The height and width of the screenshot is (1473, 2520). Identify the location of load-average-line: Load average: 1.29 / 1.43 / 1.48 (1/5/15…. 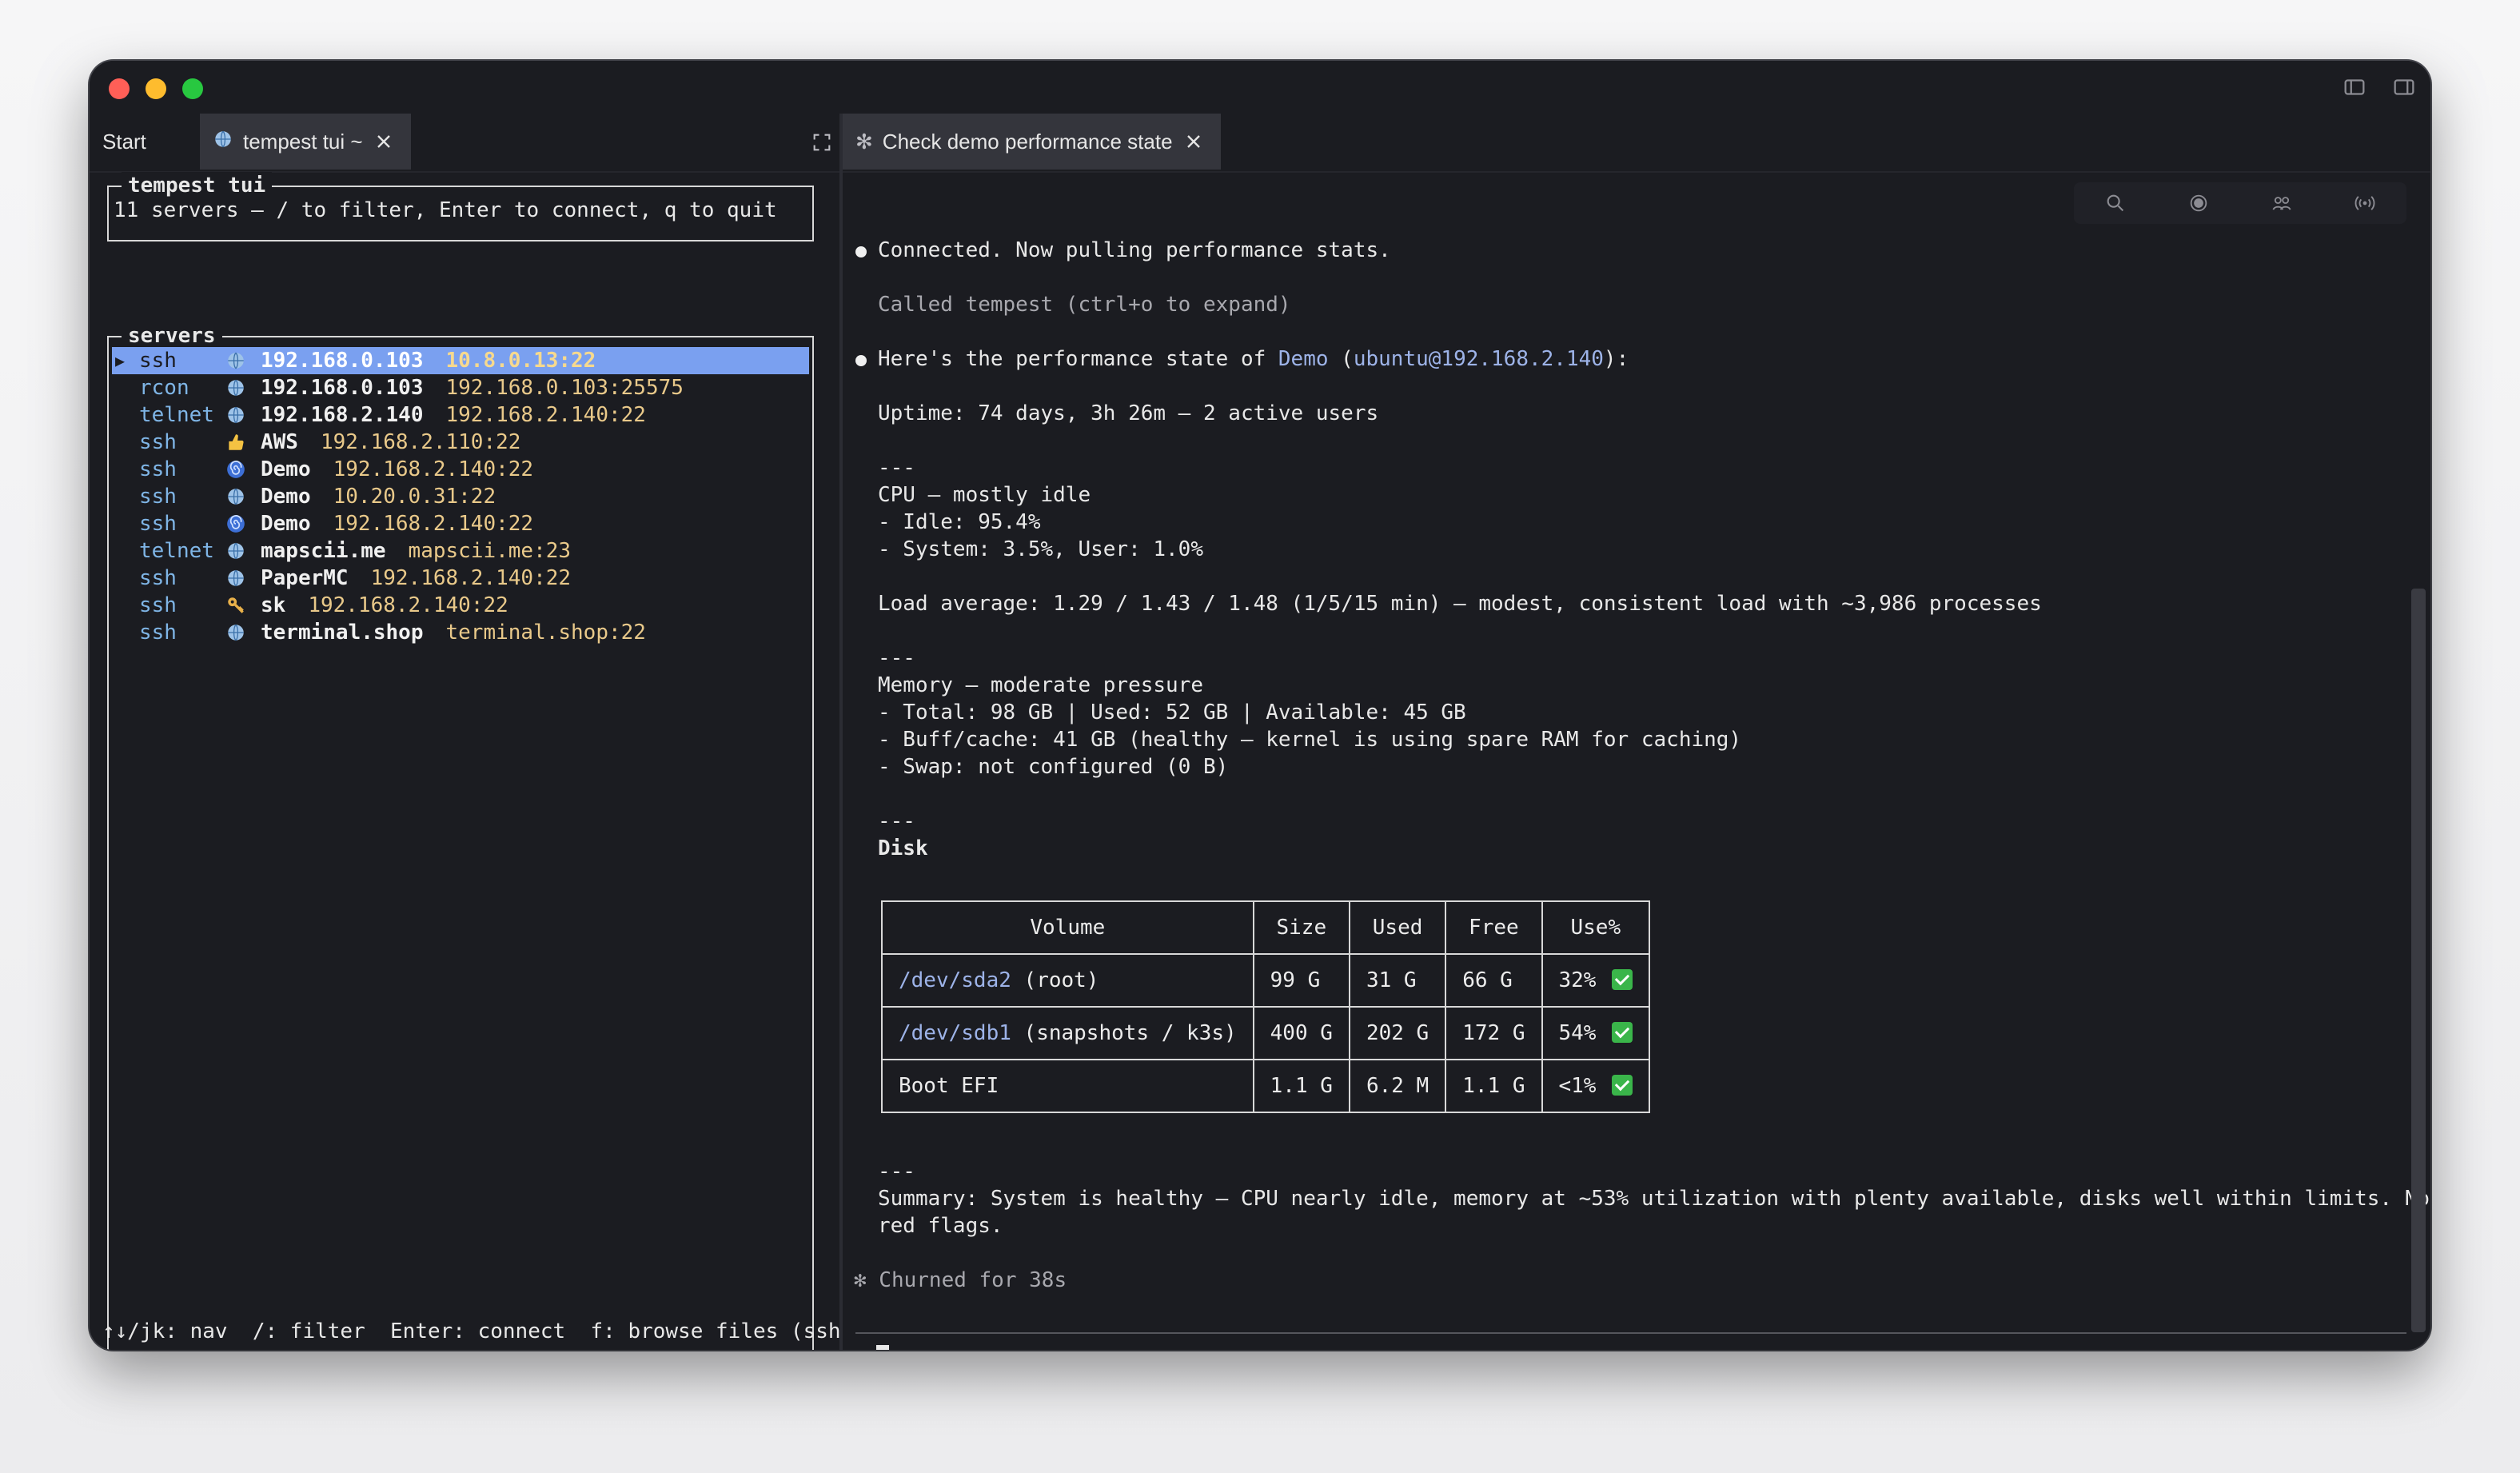
(1460, 604).